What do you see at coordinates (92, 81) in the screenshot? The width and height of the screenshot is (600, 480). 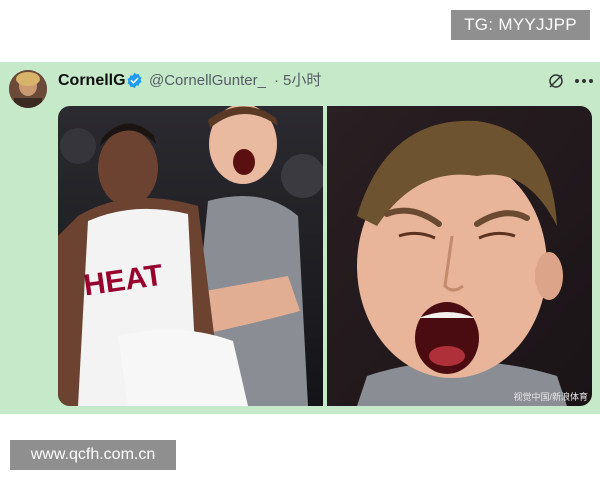 I see `author-name: CornellG` at bounding box center [92, 81].